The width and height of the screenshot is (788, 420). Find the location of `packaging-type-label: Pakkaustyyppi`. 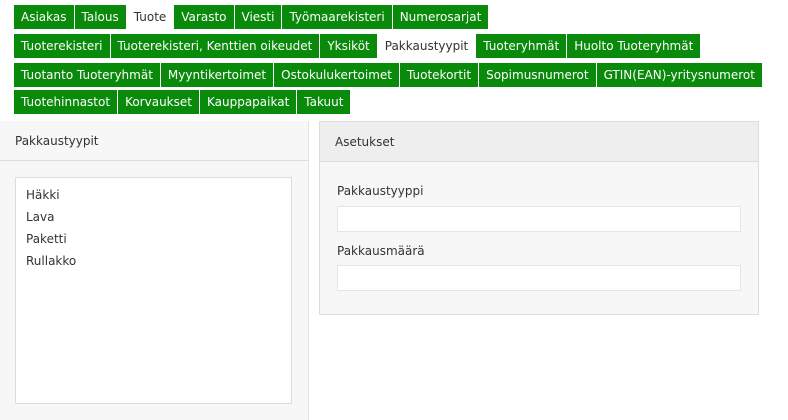

packaging-type-label: Pakkaustyyppi is located at coordinates (380, 191).